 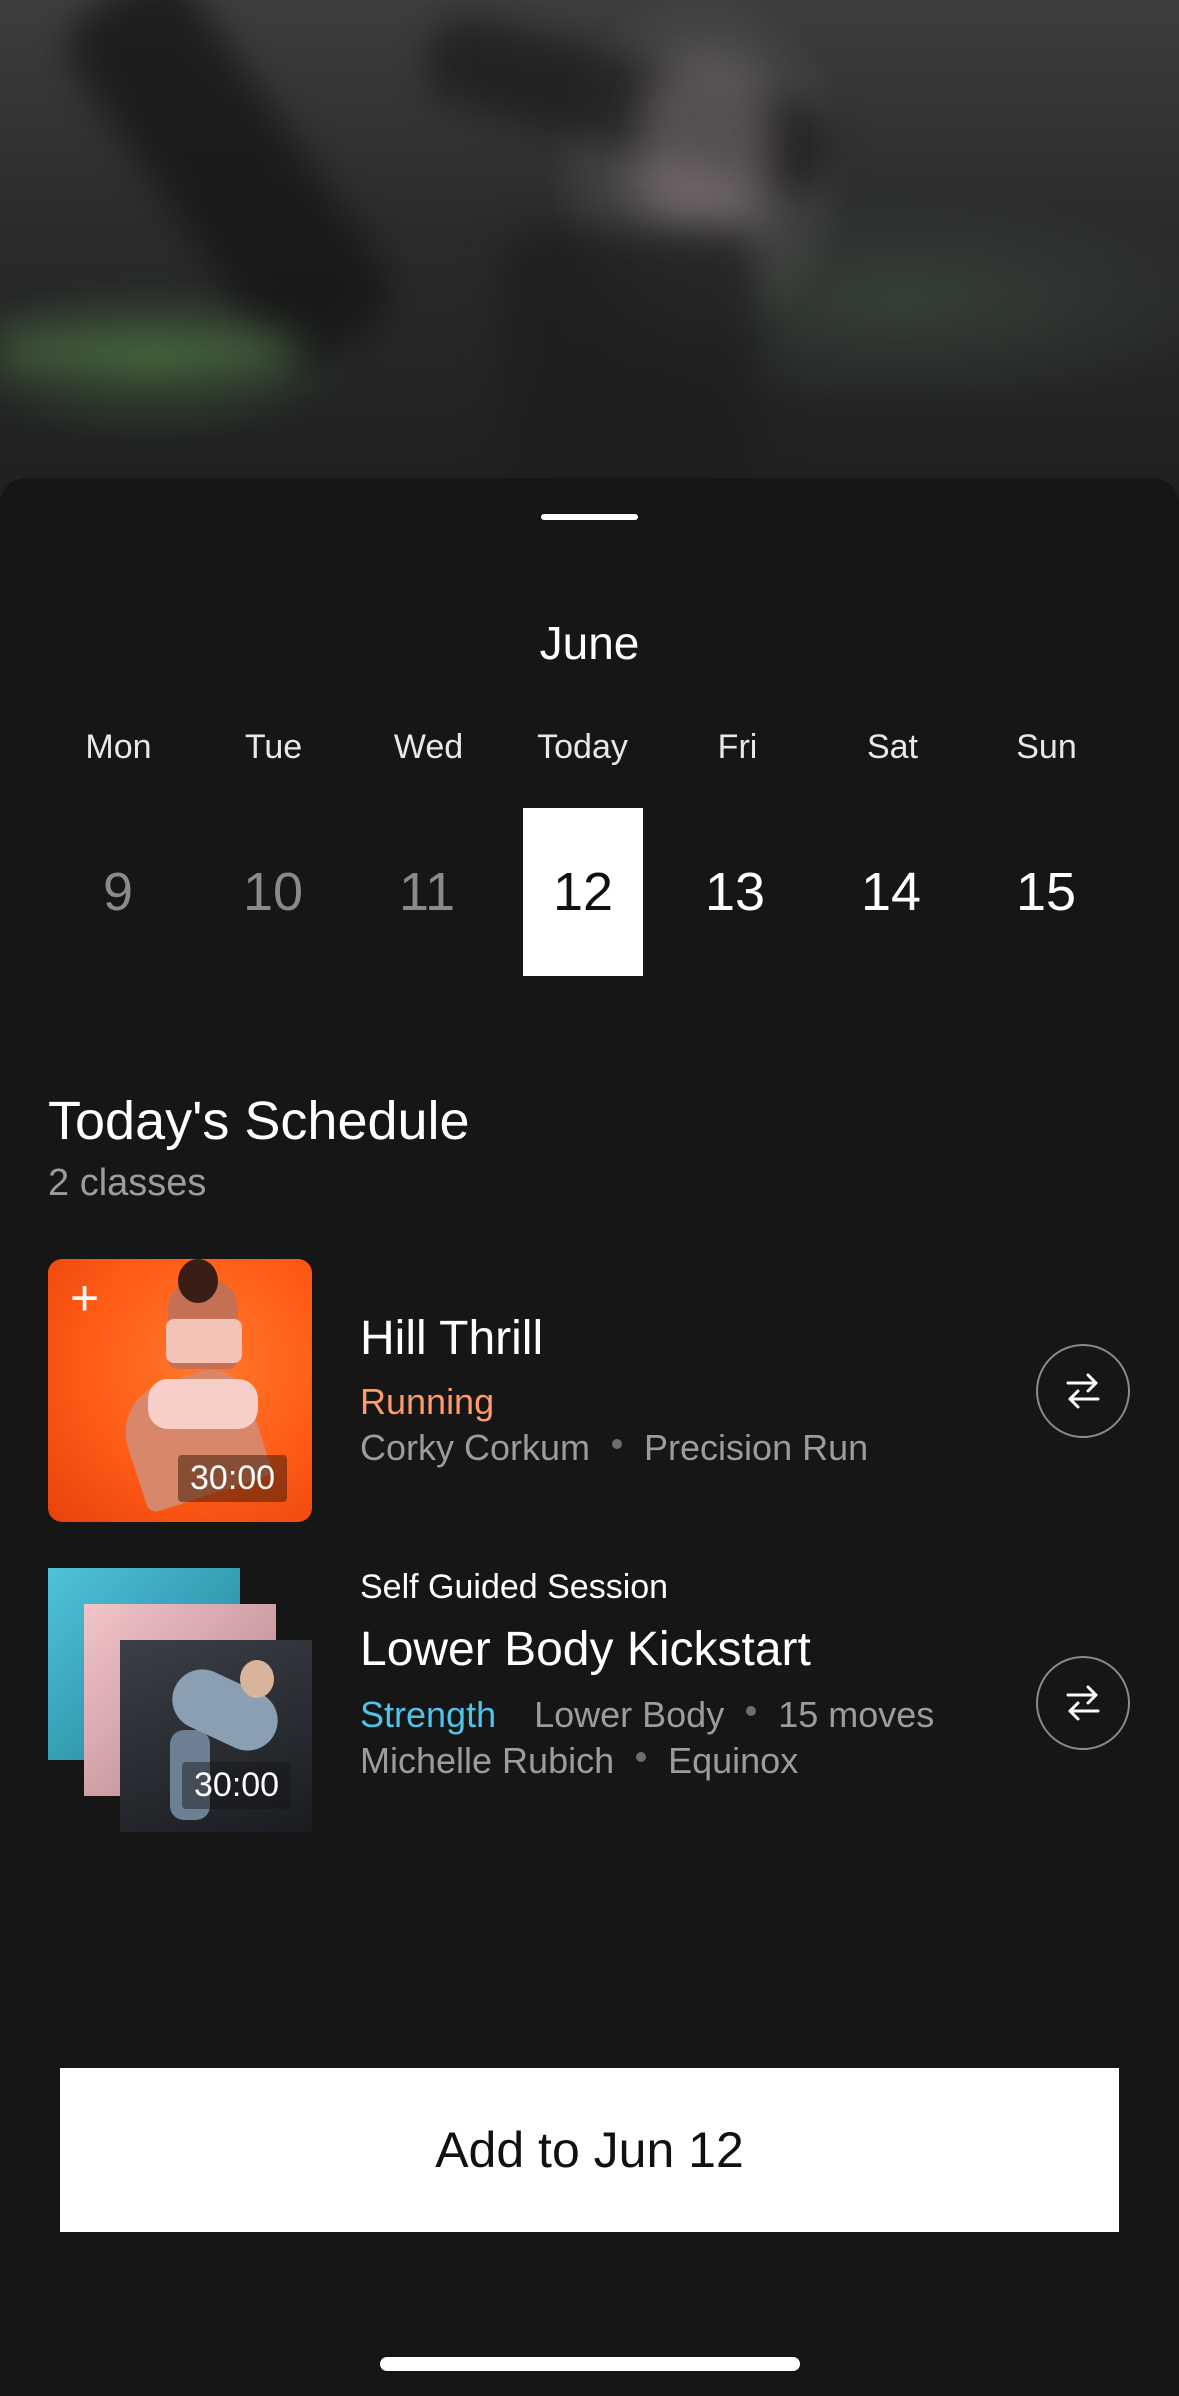 I want to click on class-title: Lower Body Kickstart, so click(x=585, y=1649).